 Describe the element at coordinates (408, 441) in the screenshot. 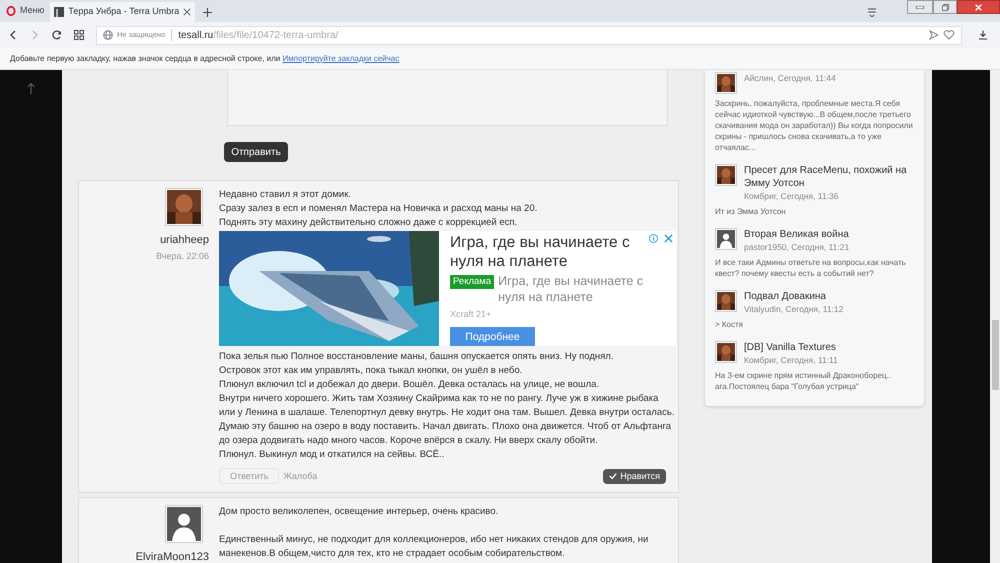

I see `comment-text: до озера додвигать надо много часов. Короче впёрся в скалу. Ни вверх скалу обойти.` at that location.